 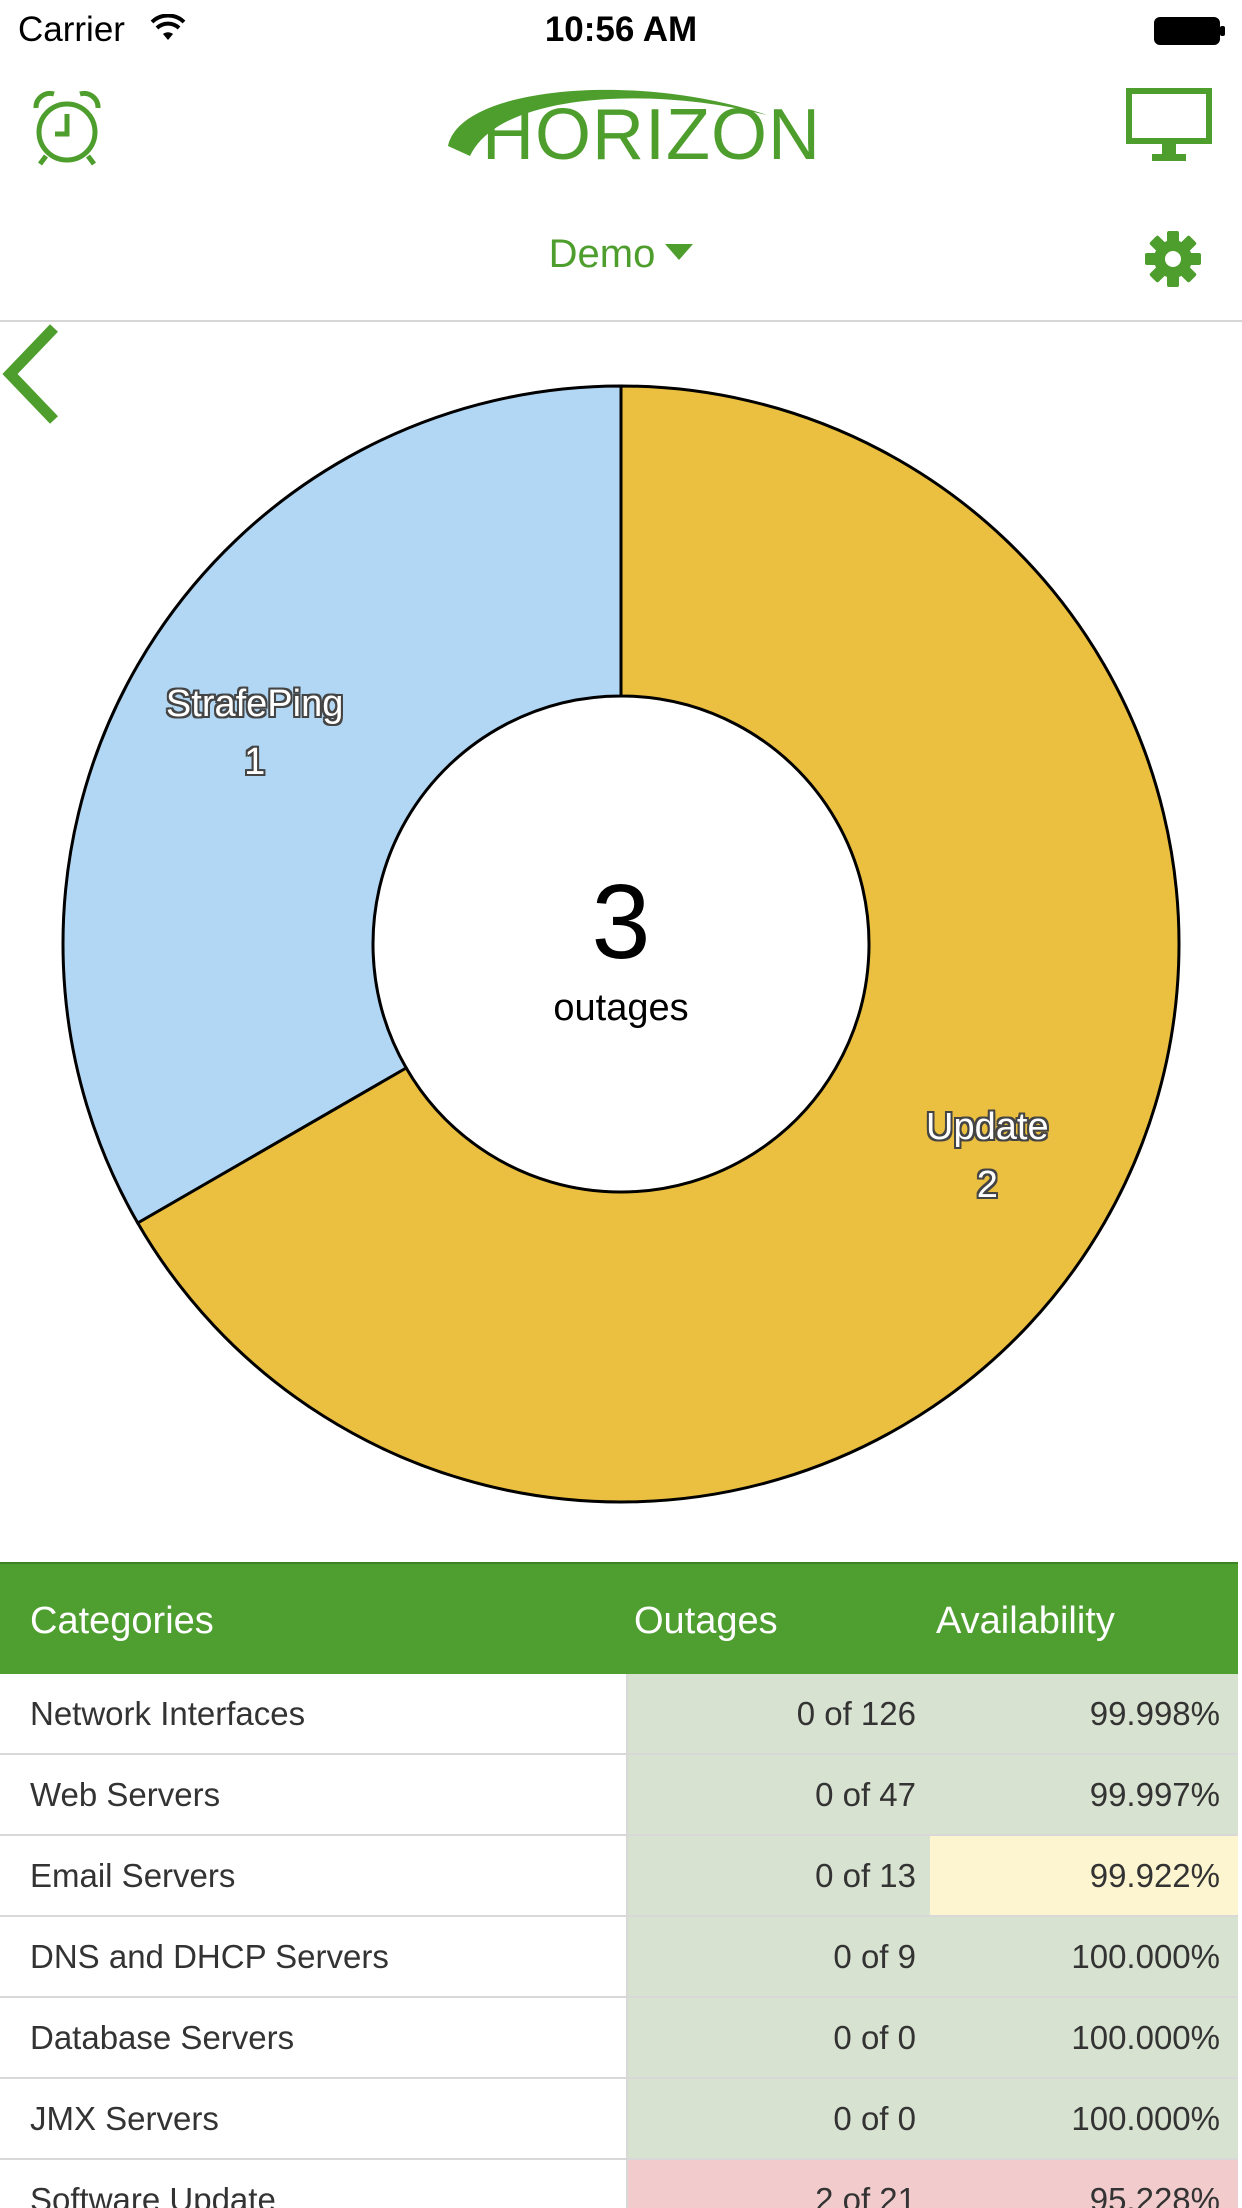 I want to click on table-row: JMX Servers 0 of 0 100.000%, so click(x=619, y=2119).